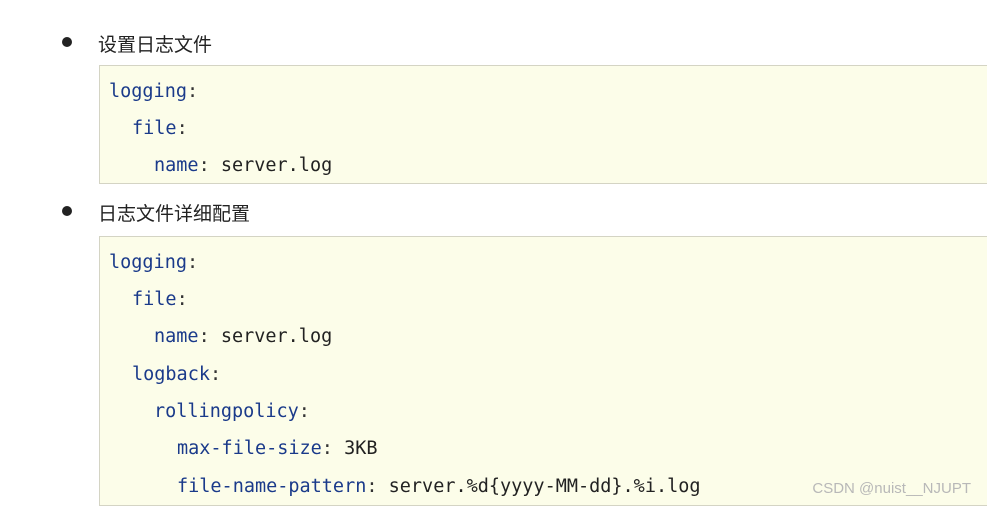  Describe the element at coordinates (249, 448) in the screenshot. I see `code-key: max-file-size` at that location.